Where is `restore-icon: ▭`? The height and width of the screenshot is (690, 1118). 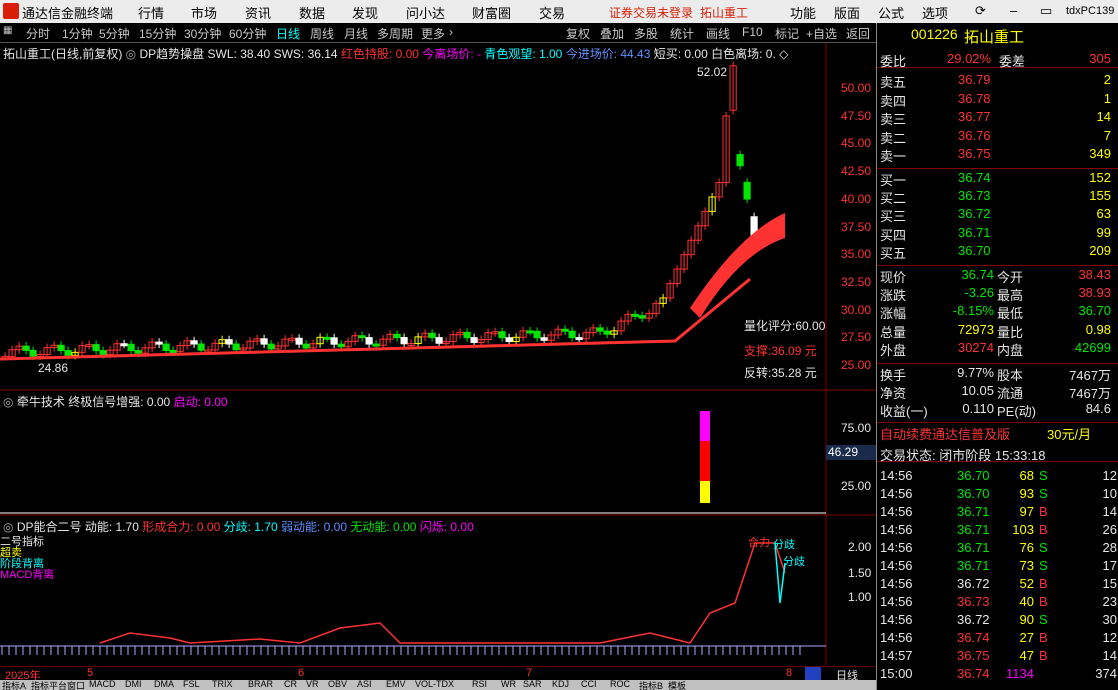
restore-icon: ▭ is located at coordinates (1046, 11).